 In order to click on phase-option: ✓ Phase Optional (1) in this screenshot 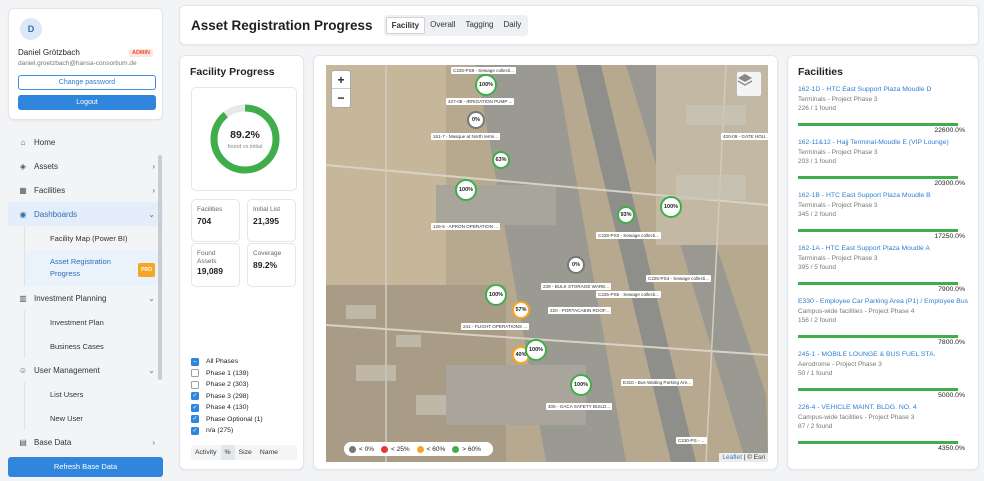, I will do `click(246, 420)`.